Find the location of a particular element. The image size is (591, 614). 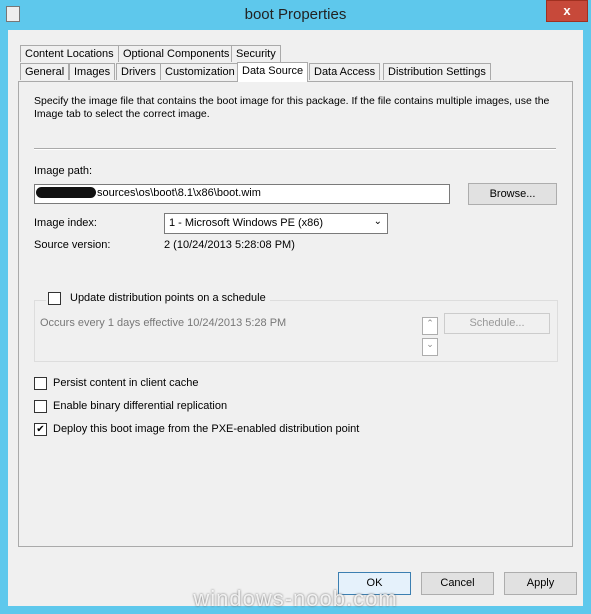

tab-security: Security is located at coordinates (256, 53).